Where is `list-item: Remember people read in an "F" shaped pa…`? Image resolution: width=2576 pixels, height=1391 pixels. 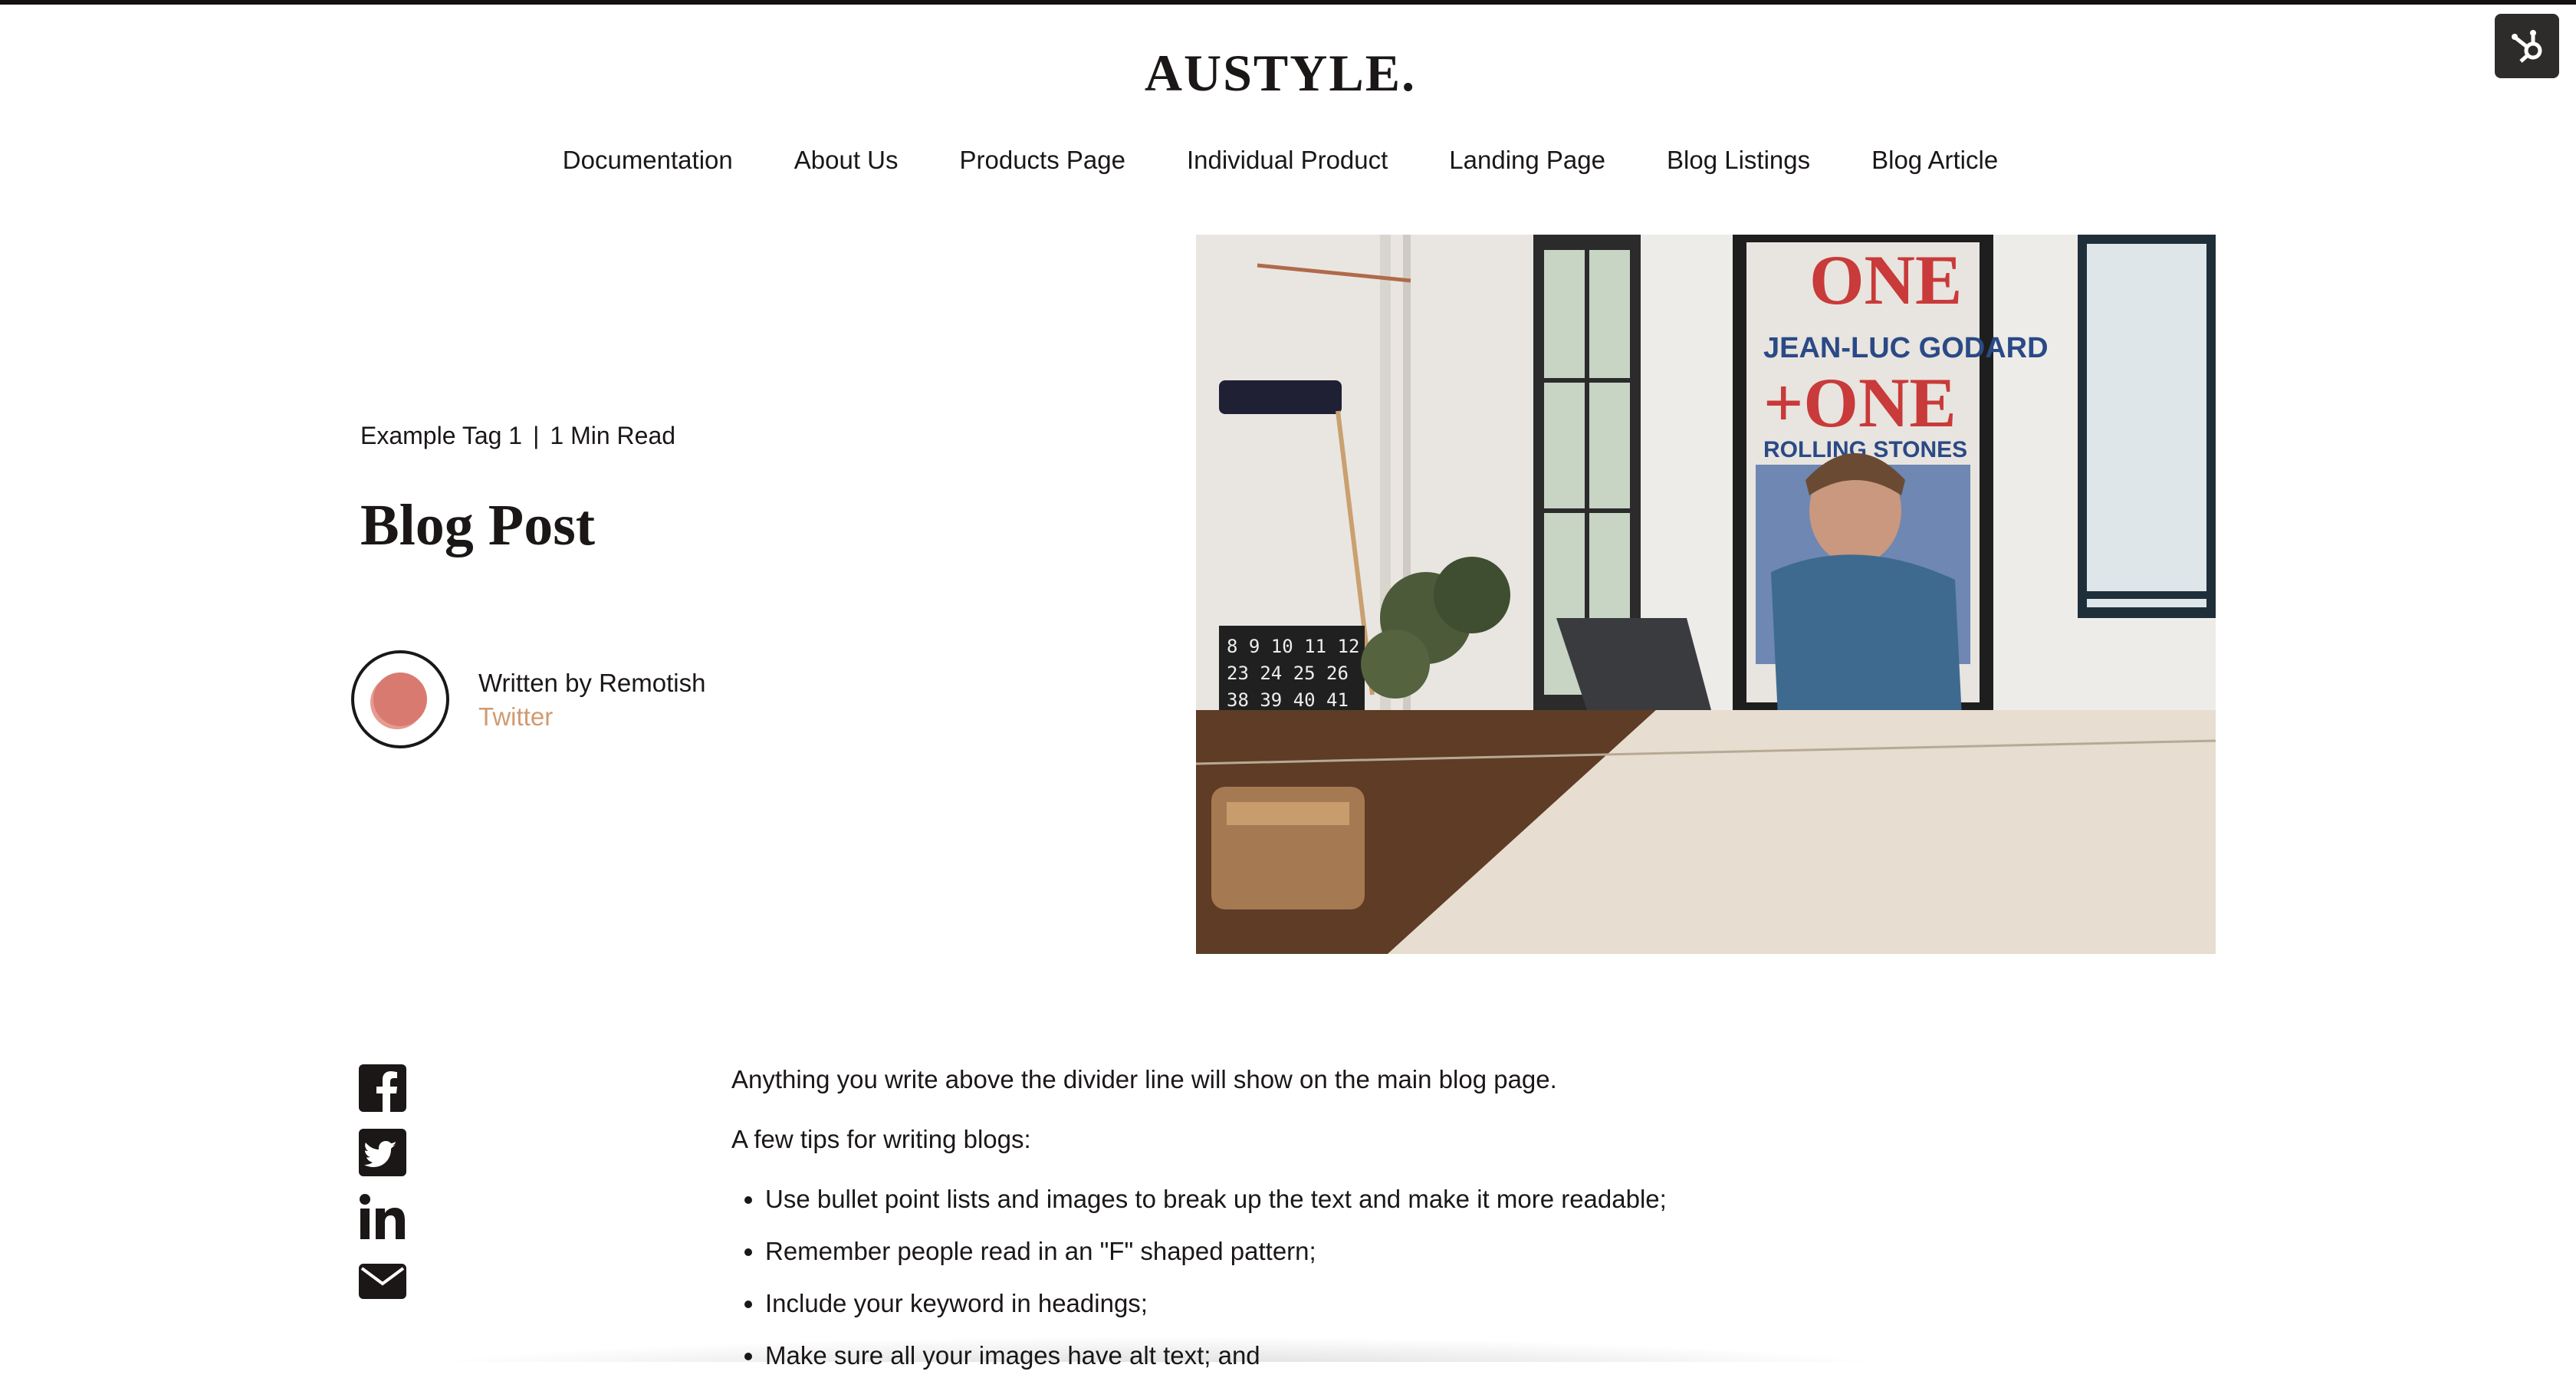 list-item: Remember people read in an "F" shaped pa… is located at coordinates (1361, 1251).